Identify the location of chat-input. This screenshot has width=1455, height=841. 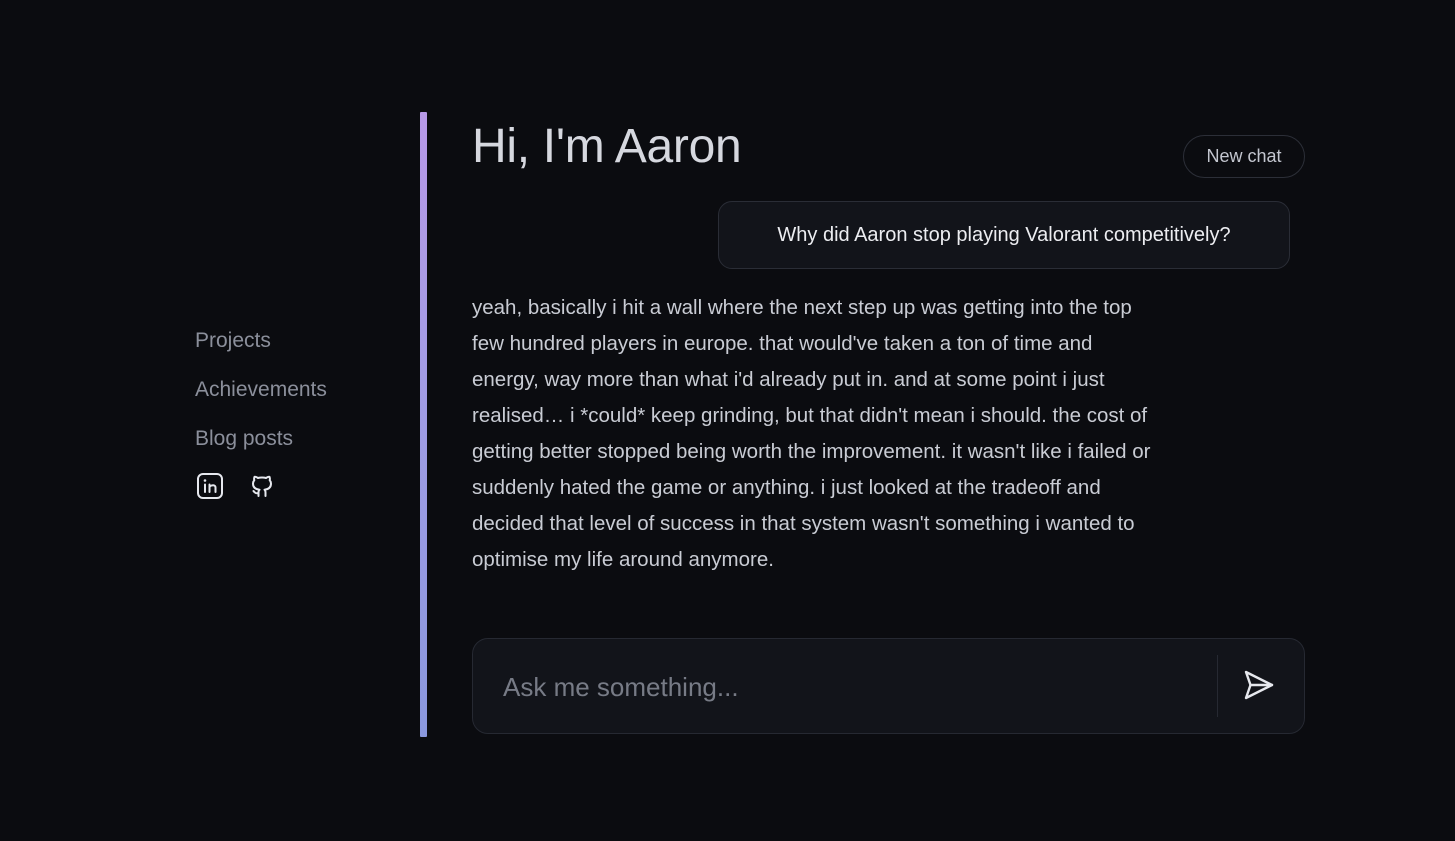
(848, 687).